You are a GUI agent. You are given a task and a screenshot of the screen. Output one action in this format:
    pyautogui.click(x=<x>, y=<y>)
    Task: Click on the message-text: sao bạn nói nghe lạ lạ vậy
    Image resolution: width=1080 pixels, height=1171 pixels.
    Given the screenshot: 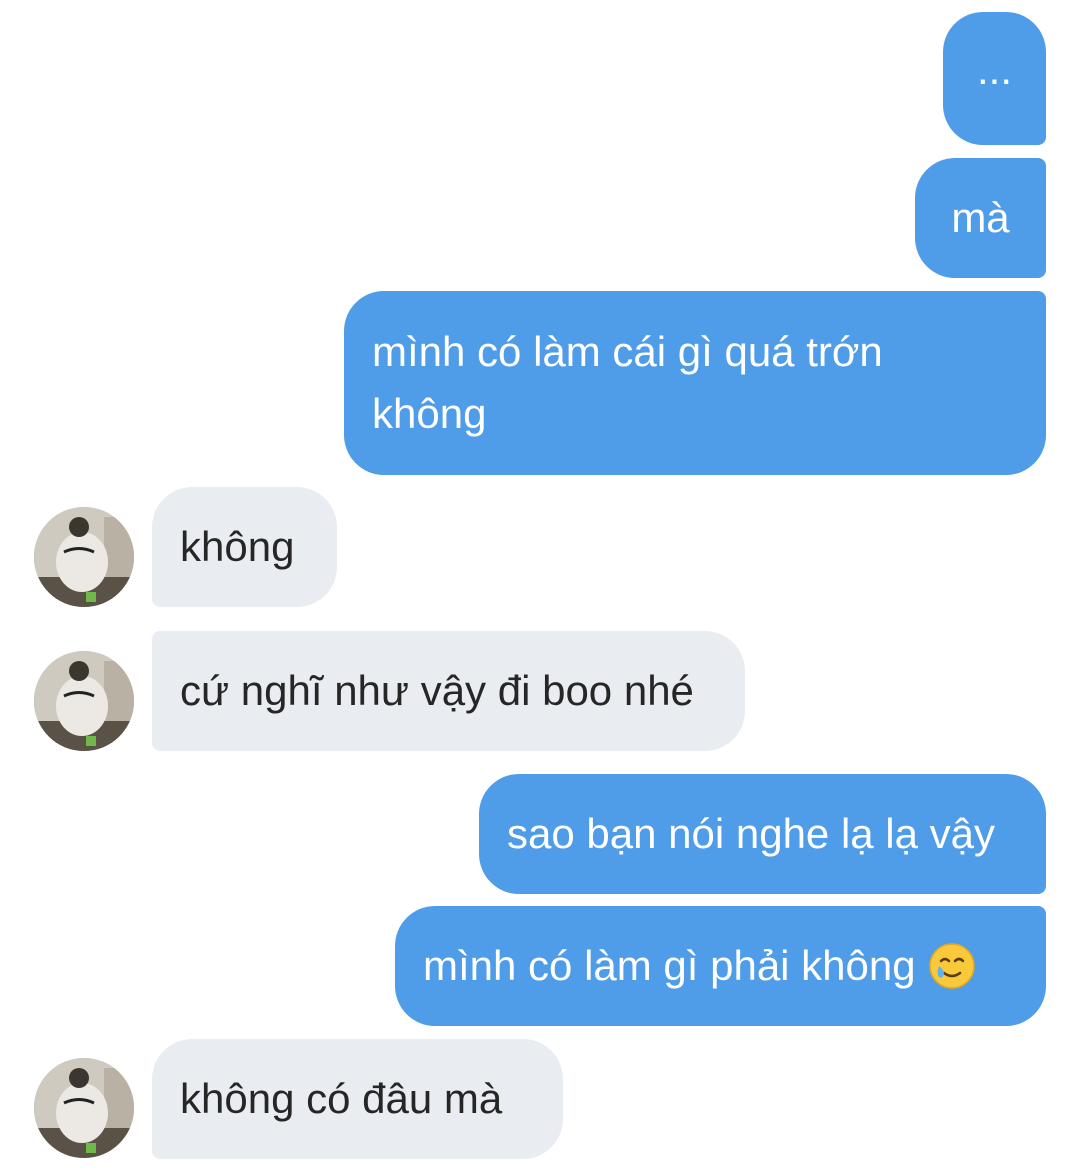 What is the action you would take?
    pyautogui.click(x=751, y=833)
    